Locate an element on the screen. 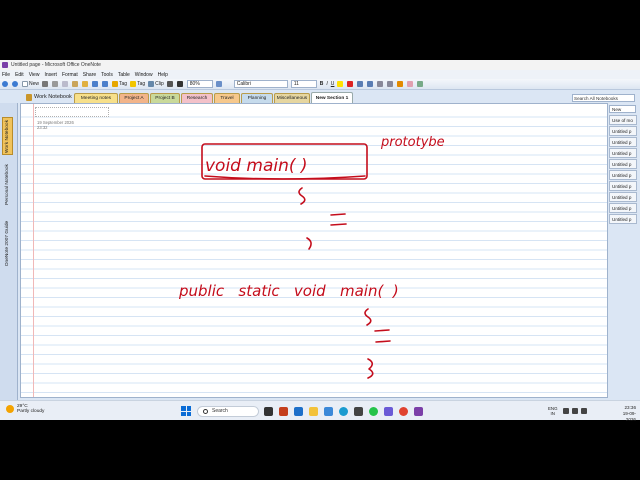 Image resolution: width=640 pixels, height=480 pixels. menu-share: Share is located at coordinates (89, 75).